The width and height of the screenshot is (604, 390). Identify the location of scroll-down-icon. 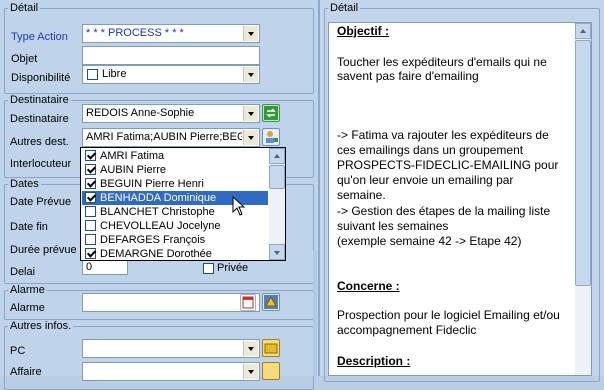
(277, 252).